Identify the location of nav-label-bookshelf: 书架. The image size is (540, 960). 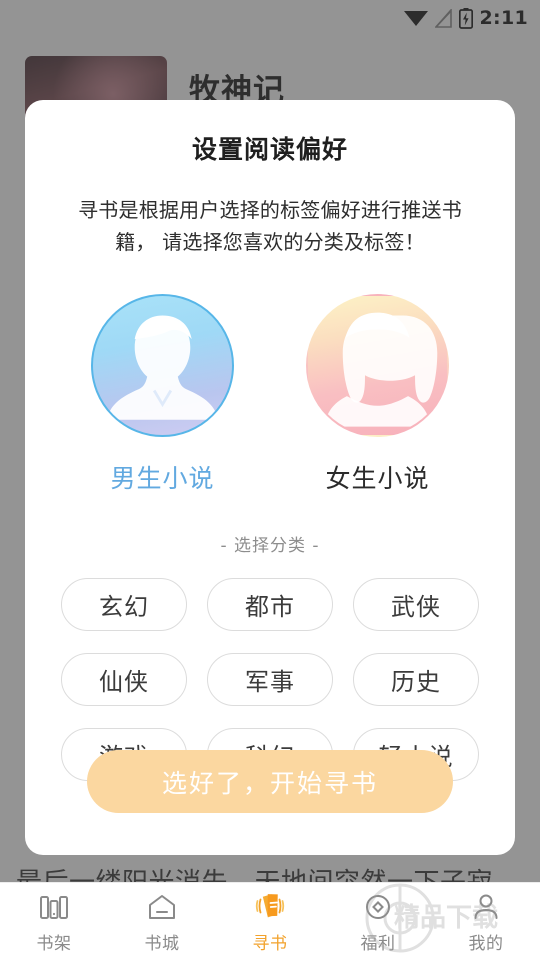
(54, 943).